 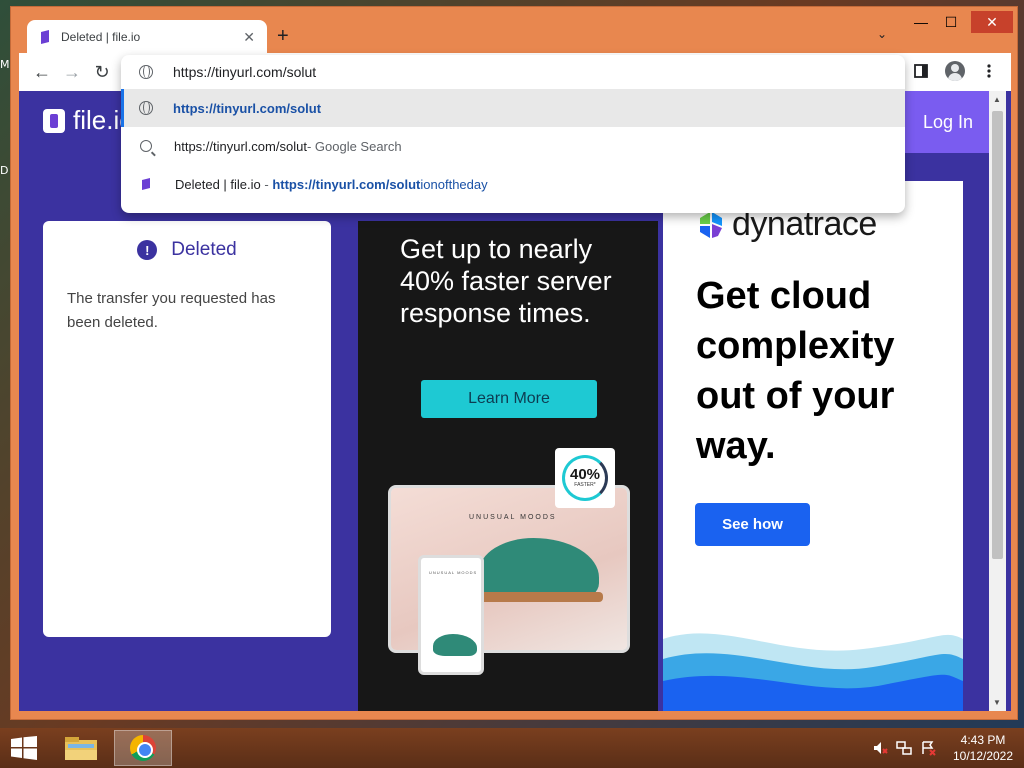 What do you see at coordinates (72, 72) in the screenshot?
I see `forward-button: →` at bounding box center [72, 72].